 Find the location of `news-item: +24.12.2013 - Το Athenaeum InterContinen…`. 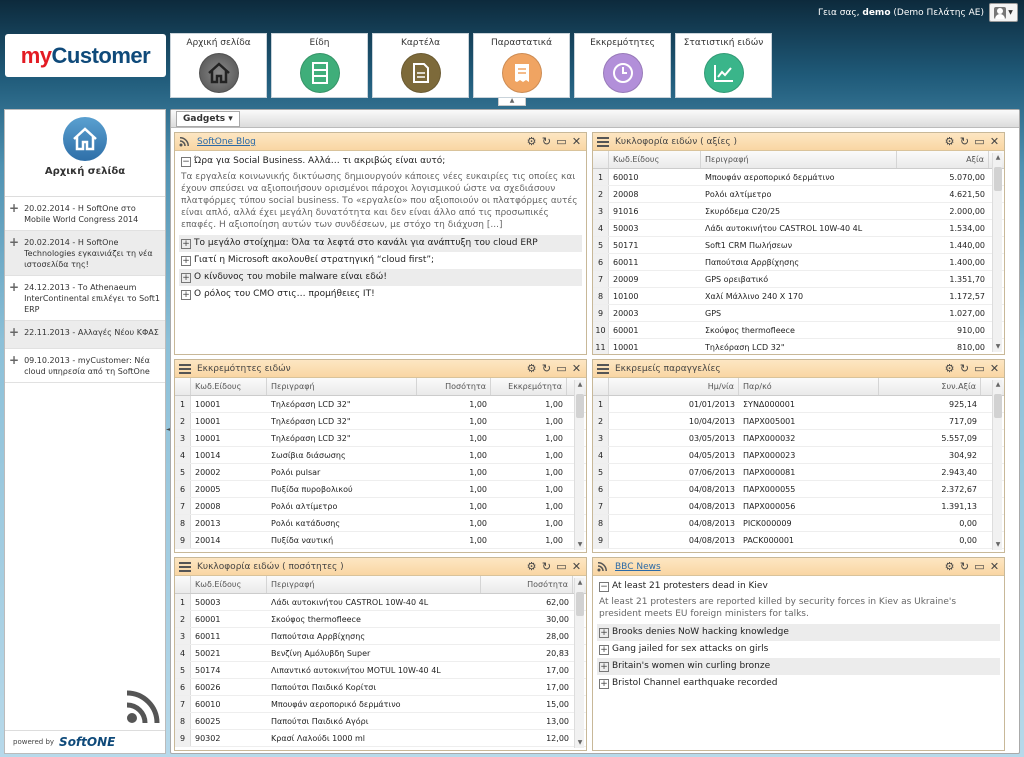

news-item: +24.12.2013 - Το Athenaeum InterContinen… is located at coordinates (85, 298).